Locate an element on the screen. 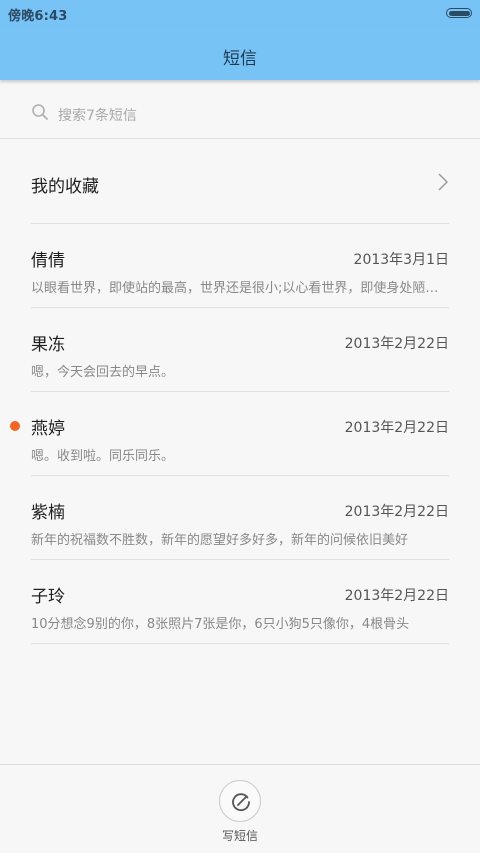 This screenshot has width=480, height=853. message-preview: 以眼看世界，即使站的最高，世界还是很小;以心看世界，即使身处陋室，世界依然很大 is located at coordinates (240, 288).